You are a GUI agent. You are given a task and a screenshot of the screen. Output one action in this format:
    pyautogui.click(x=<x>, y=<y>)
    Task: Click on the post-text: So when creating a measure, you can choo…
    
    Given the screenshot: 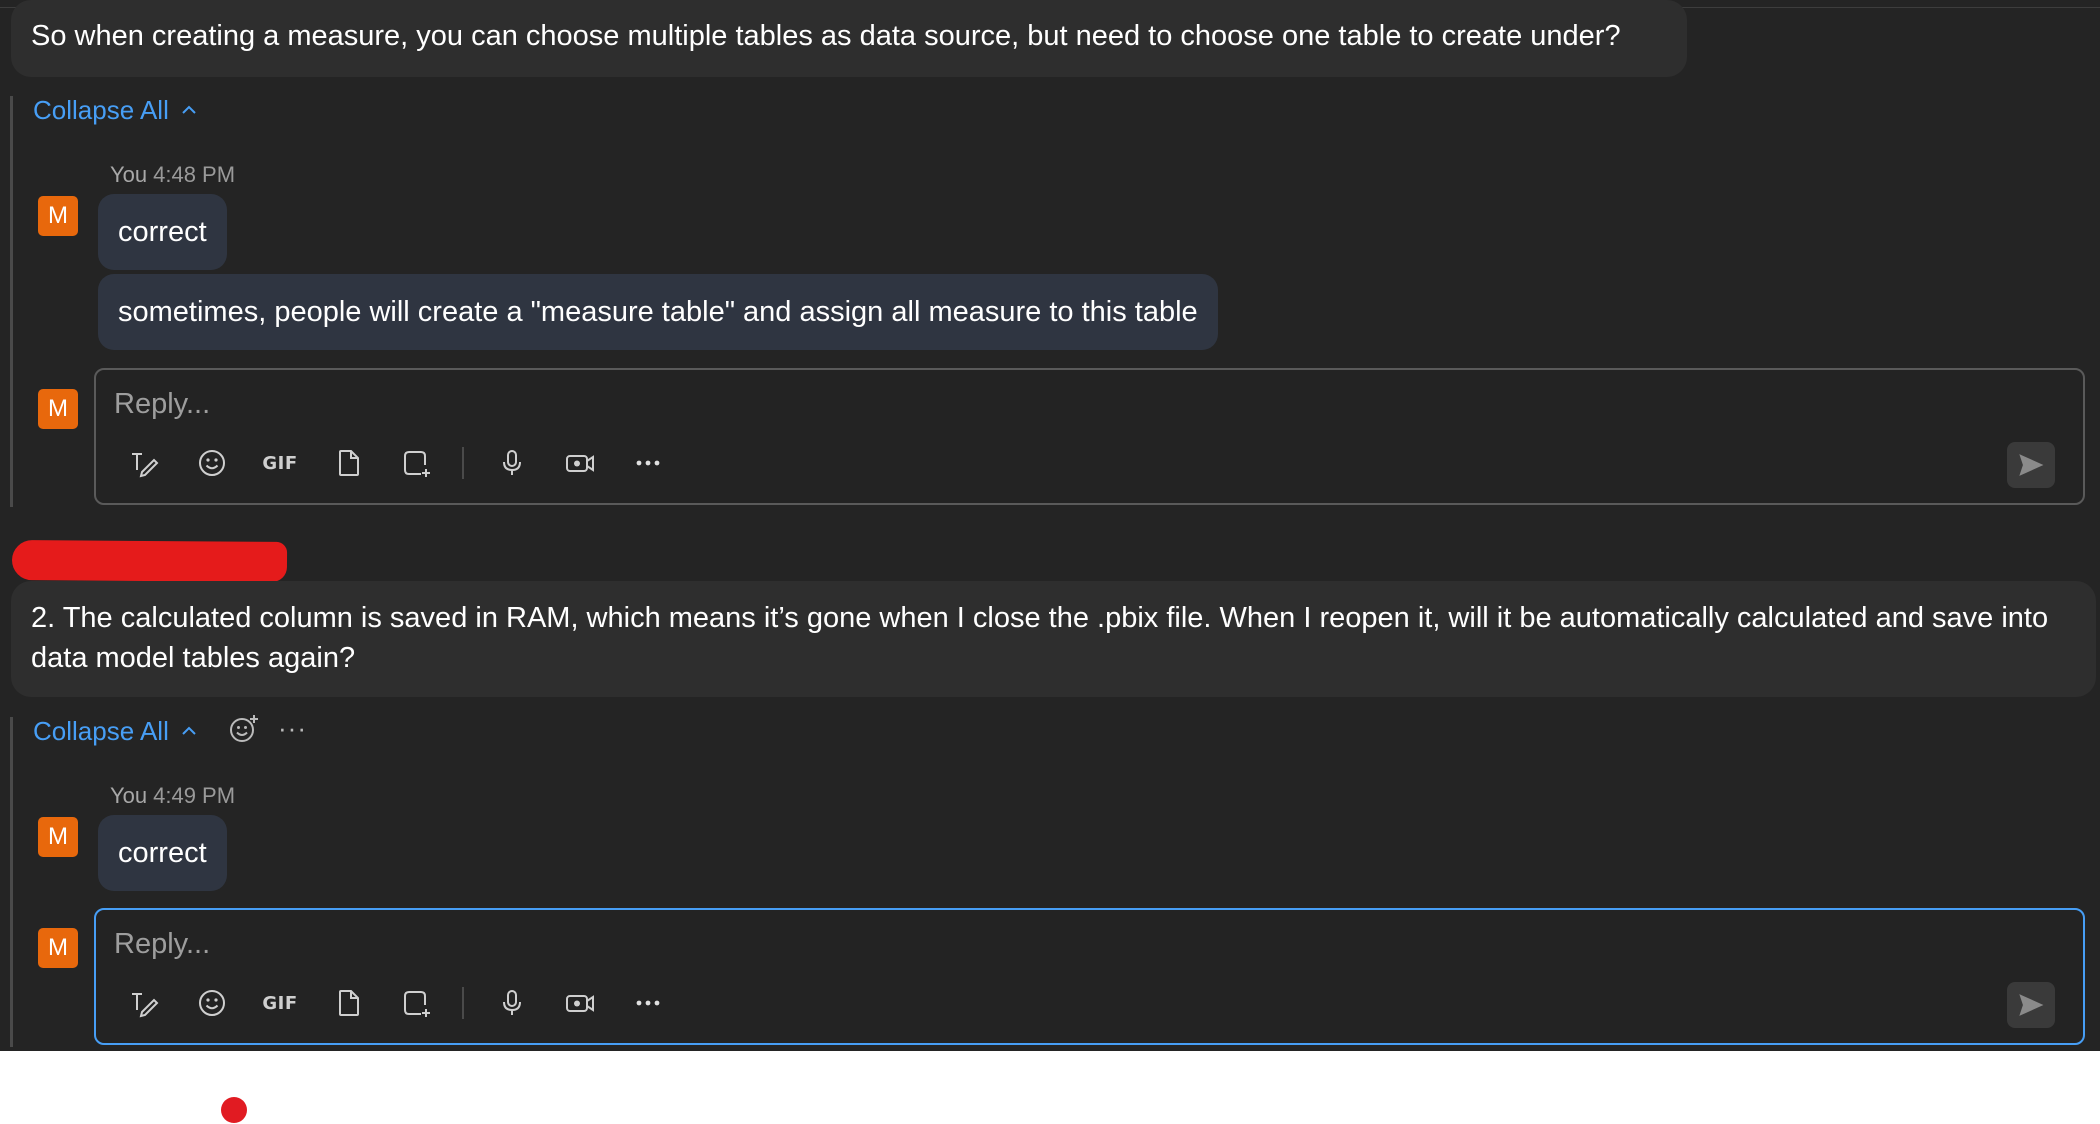 What is the action you would take?
    pyautogui.click(x=826, y=36)
    